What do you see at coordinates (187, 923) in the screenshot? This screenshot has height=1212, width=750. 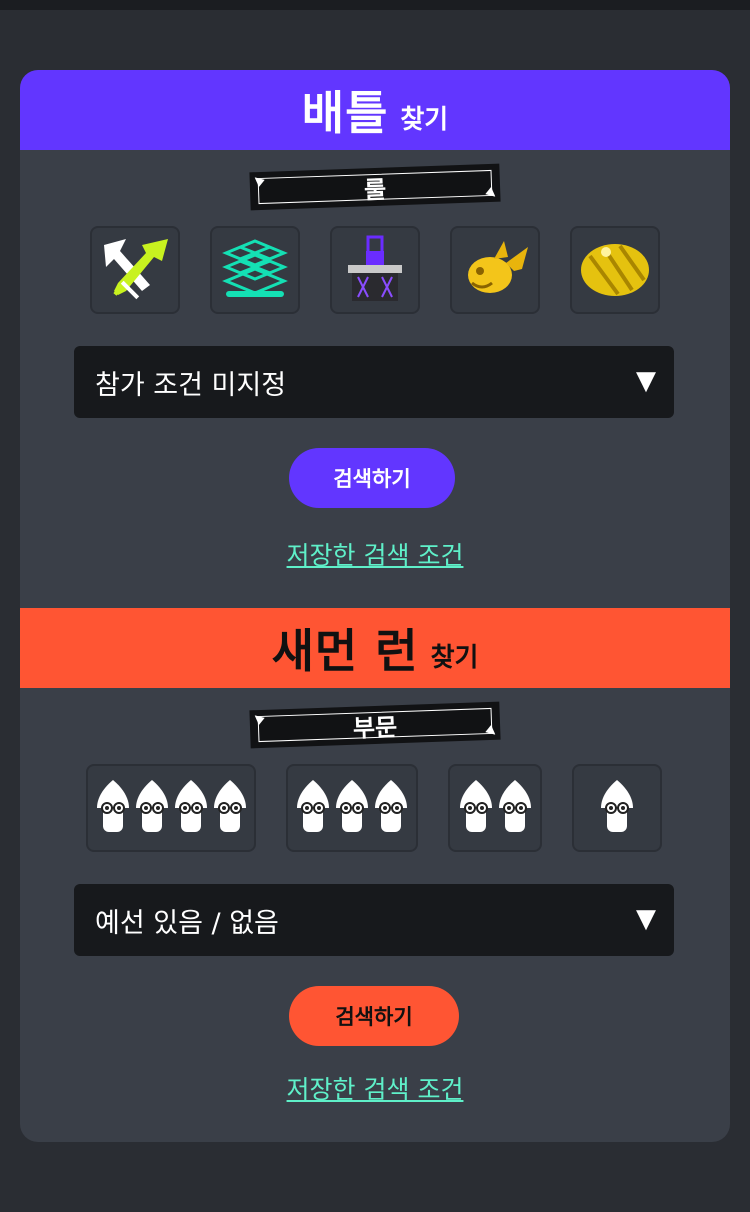 I see `salmon-qualifier-value: 예선 있음 / 없음` at bounding box center [187, 923].